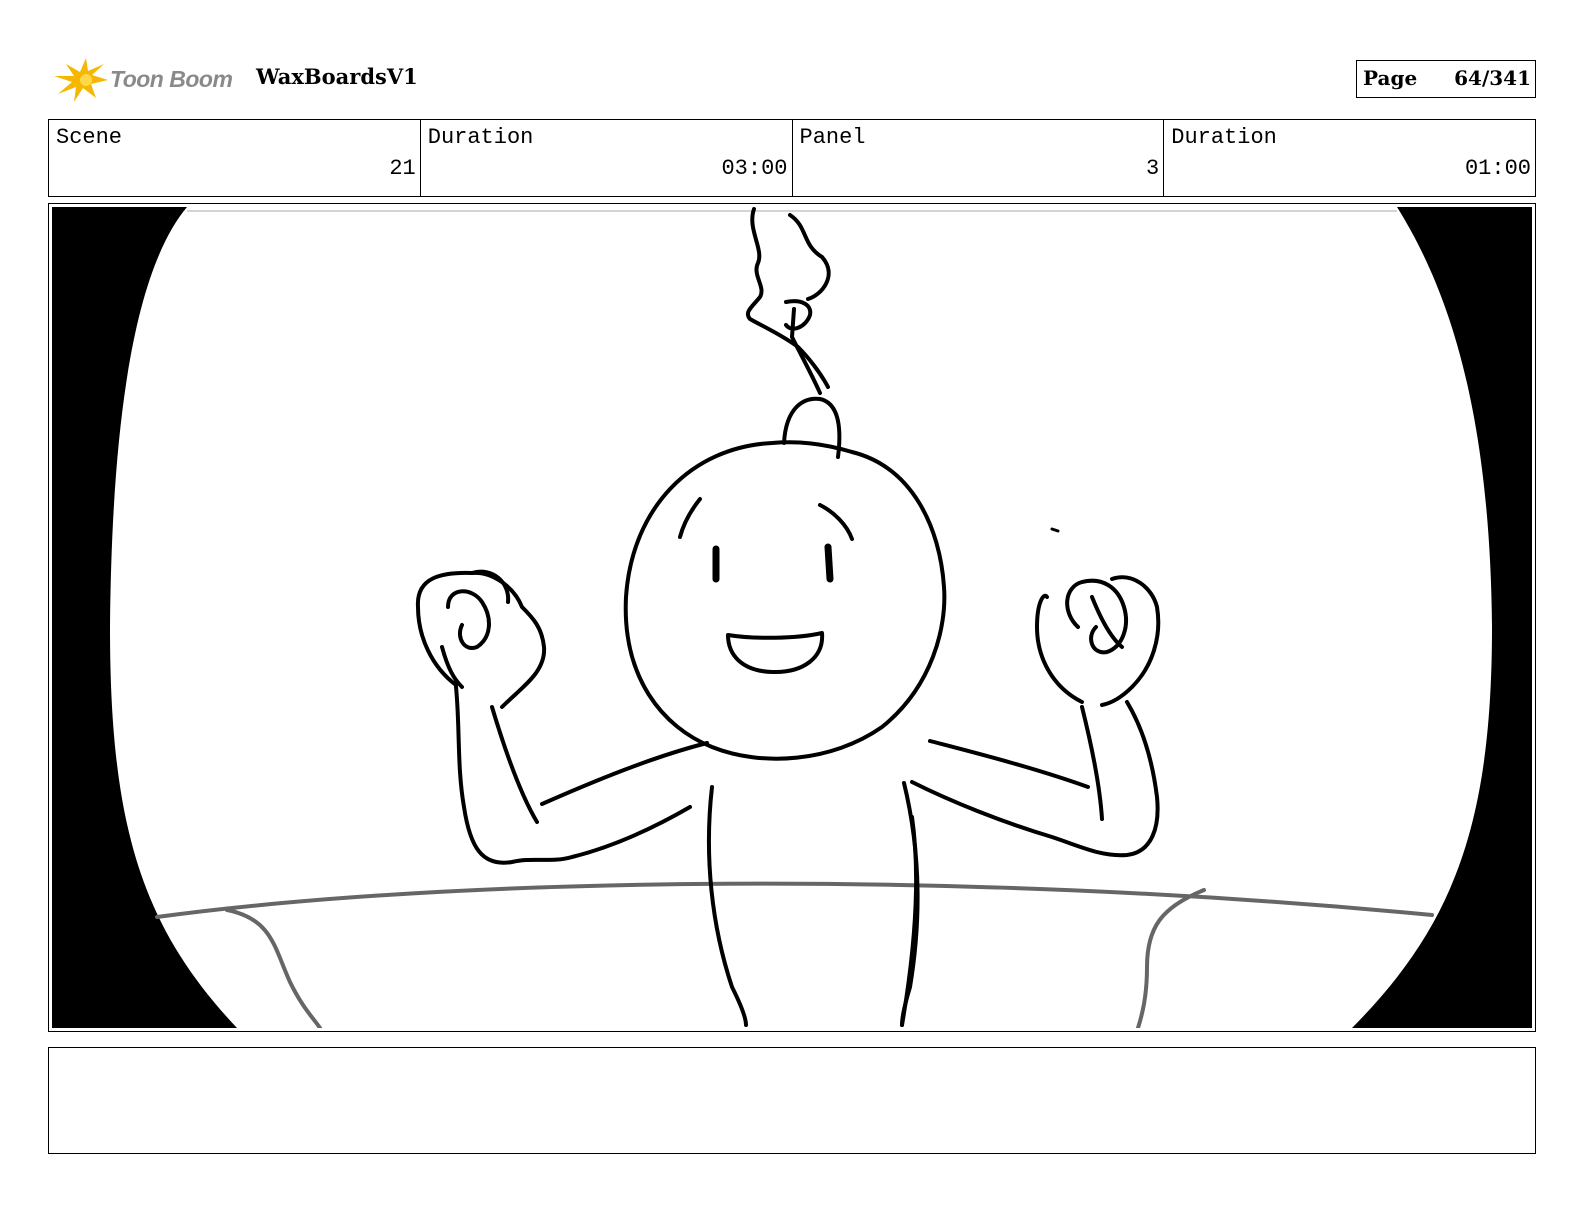 The width and height of the screenshot is (1584, 1224). What do you see at coordinates (1349, 158) in the screenshot?
I see `panel-duration-cell: Duration 01:00` at bounding box center [1349, 158].